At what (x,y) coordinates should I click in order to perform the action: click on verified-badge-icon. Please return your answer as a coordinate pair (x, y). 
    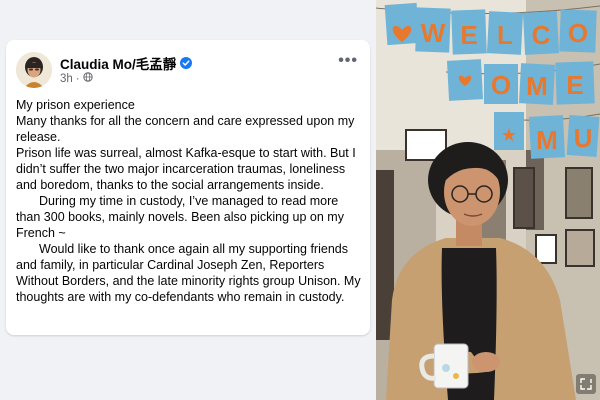
    Looking at the image, I should click on (186, 63).